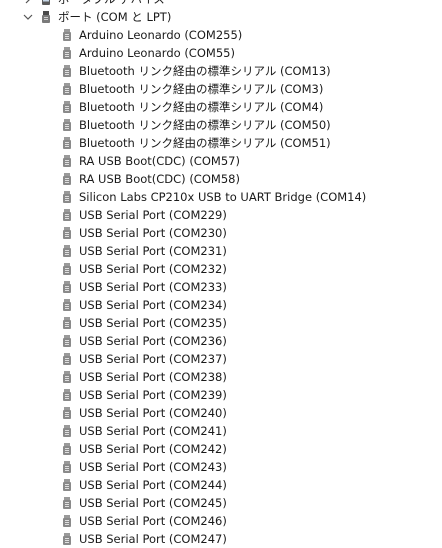 This screenshot has height=548, width=442. Describe the element at coordinates (153, 305) in the screenshot. I see `tree-item-label: USB Serial Port (COM234)` at that location.